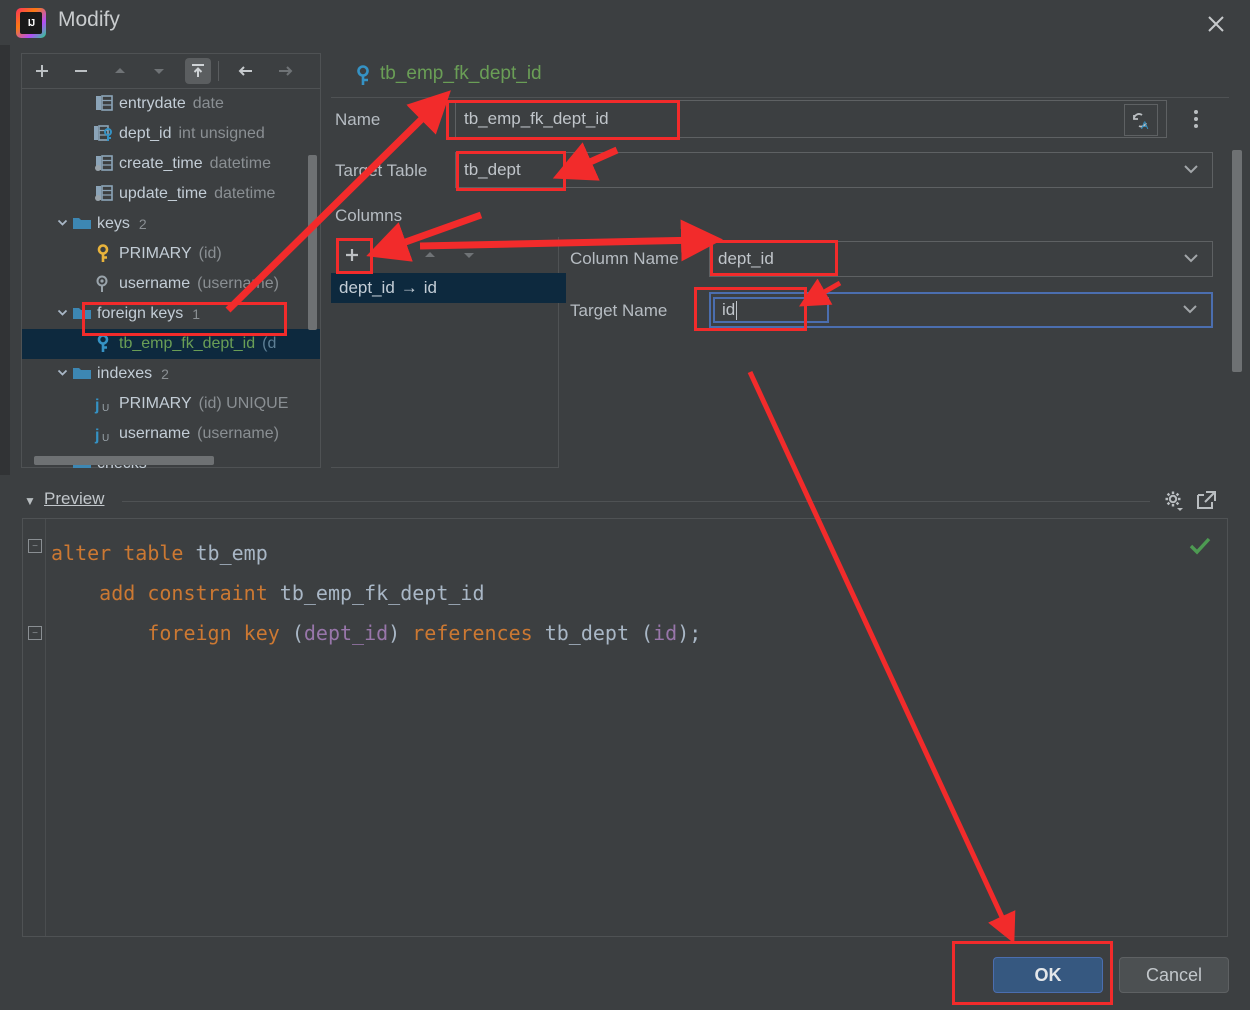 Image resolution: width=1250 pixels, height=1010 pixels. What do you see at coordinates (811, 119) in the screenshot?
I see `name-field-wrapper: tb_emp_fk_dept_id` at bounding box center [811, 119].